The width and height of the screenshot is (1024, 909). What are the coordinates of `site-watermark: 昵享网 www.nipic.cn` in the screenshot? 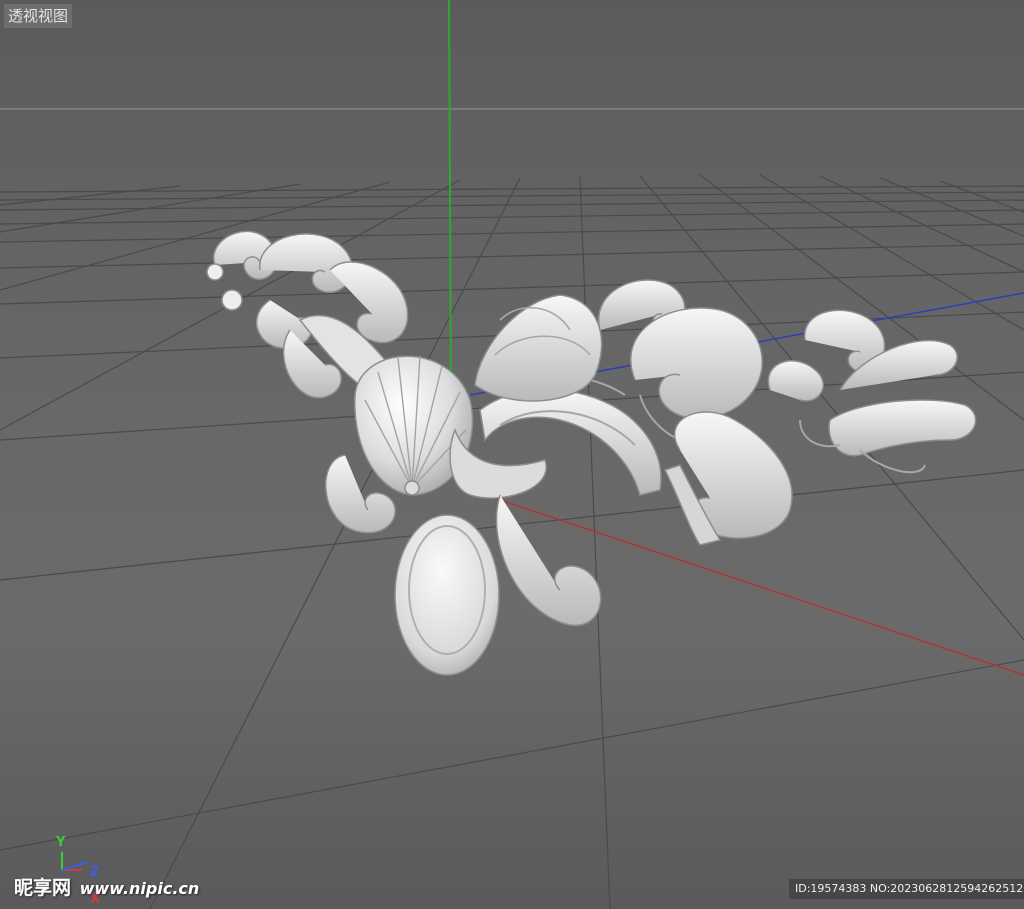 It's located at (106, 888).